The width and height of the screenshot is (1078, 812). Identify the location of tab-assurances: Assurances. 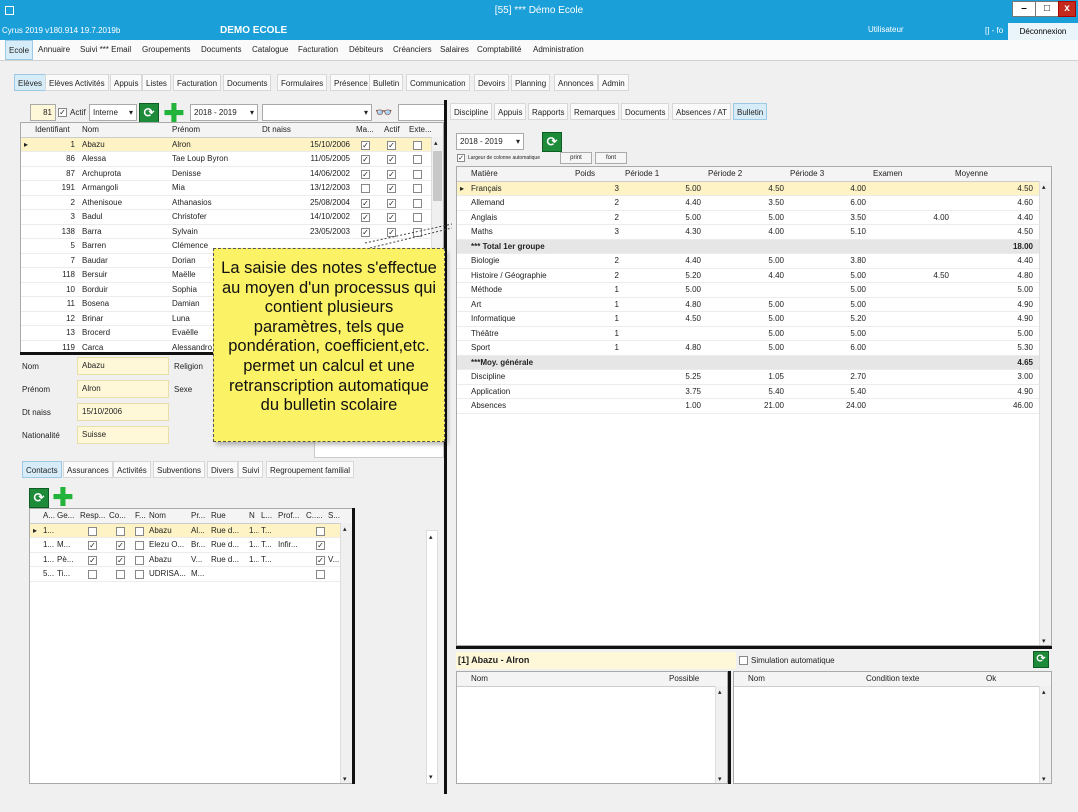
(88, 469).